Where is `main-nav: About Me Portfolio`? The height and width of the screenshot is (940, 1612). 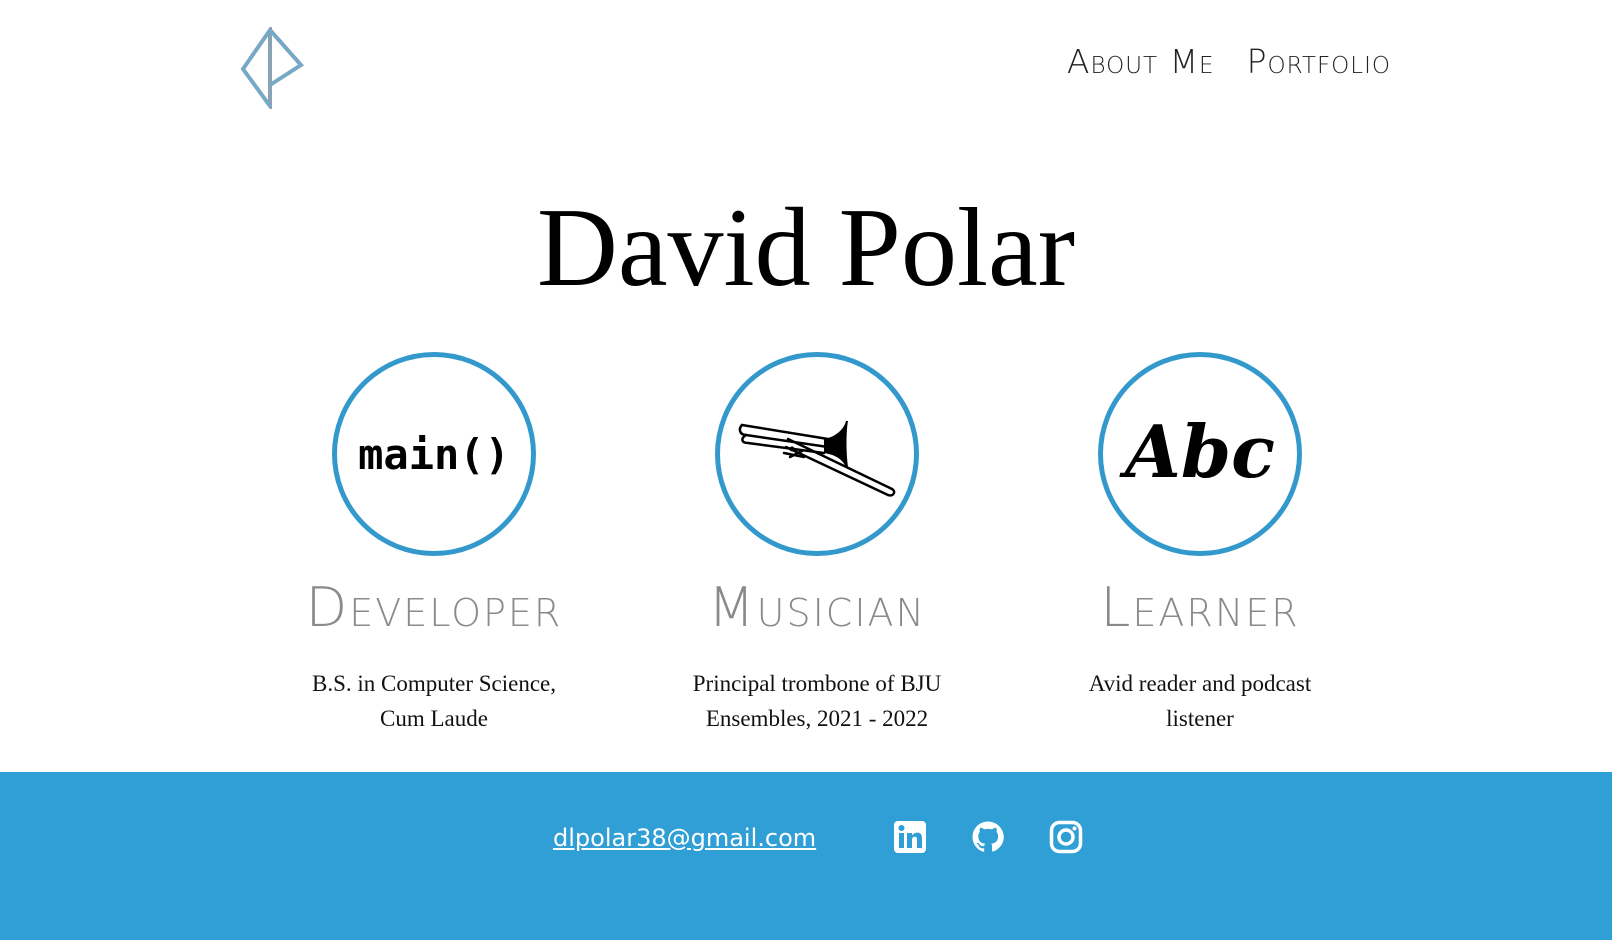 main-nav: About Me Portfolio is located at coordinates (1229, 62).